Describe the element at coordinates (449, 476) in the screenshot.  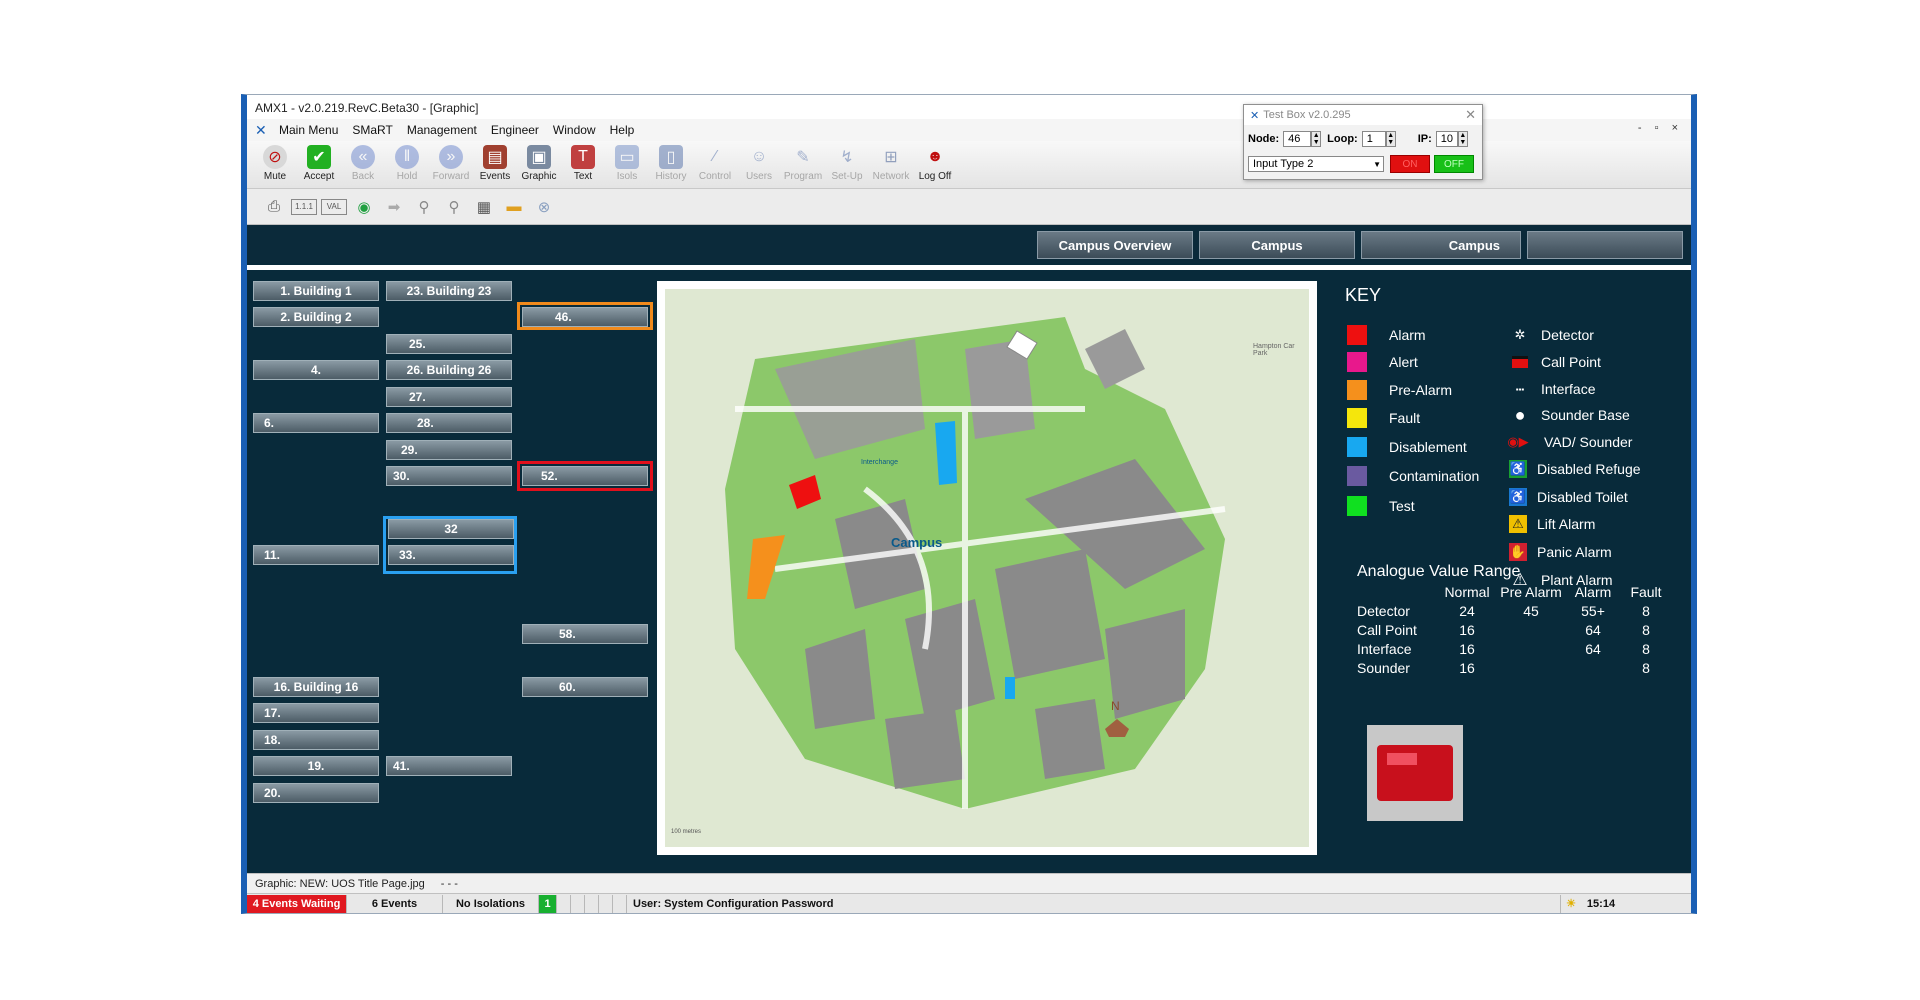
I see `building-30-button: 30.` at that location.